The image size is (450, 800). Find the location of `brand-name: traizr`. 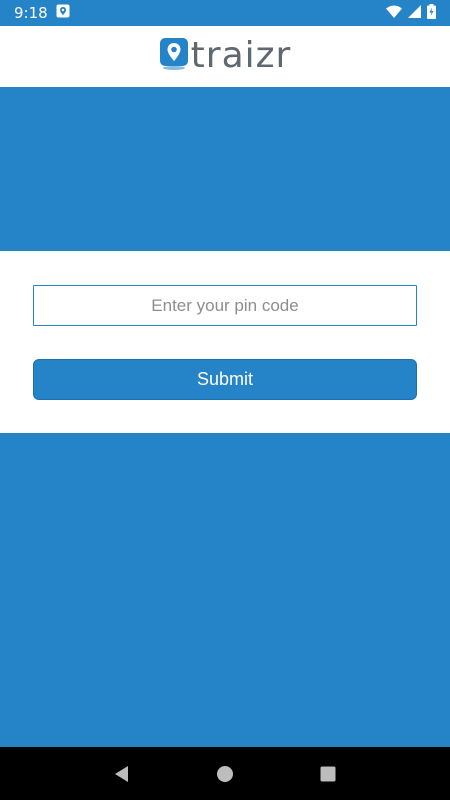

brand-name: traizr is located at coordinates (241, 55).